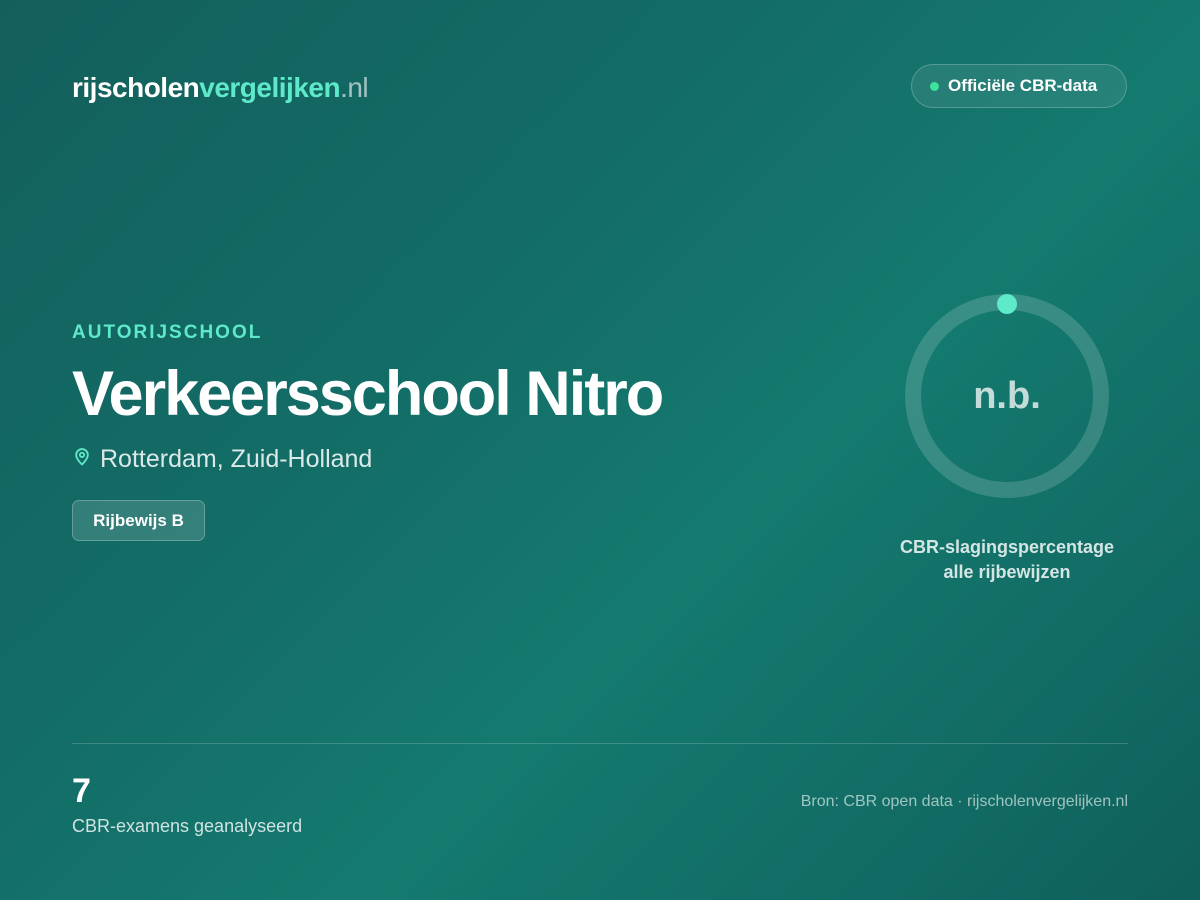 The image size is (1200, 900). I want to click on exams-label: CBR-examens geanalyseerd, so click(187, 826).